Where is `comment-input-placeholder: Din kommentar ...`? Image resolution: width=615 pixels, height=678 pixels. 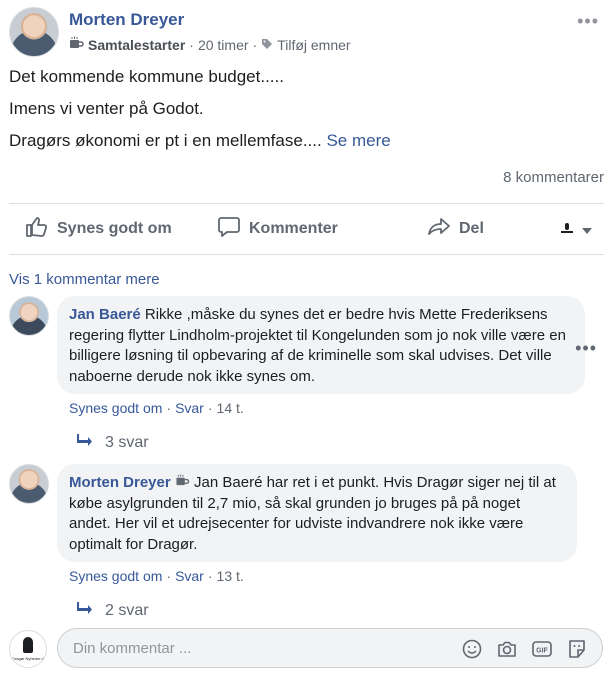 comment-input-placeholder: Din kommentar ... is located at coordinates (132, 648).